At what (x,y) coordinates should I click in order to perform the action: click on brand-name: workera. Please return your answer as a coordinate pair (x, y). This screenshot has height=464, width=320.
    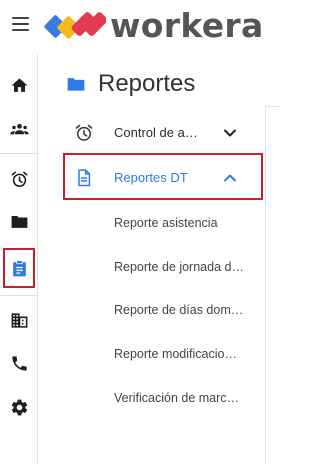
    Looking at the image, I should click on (187, 25).